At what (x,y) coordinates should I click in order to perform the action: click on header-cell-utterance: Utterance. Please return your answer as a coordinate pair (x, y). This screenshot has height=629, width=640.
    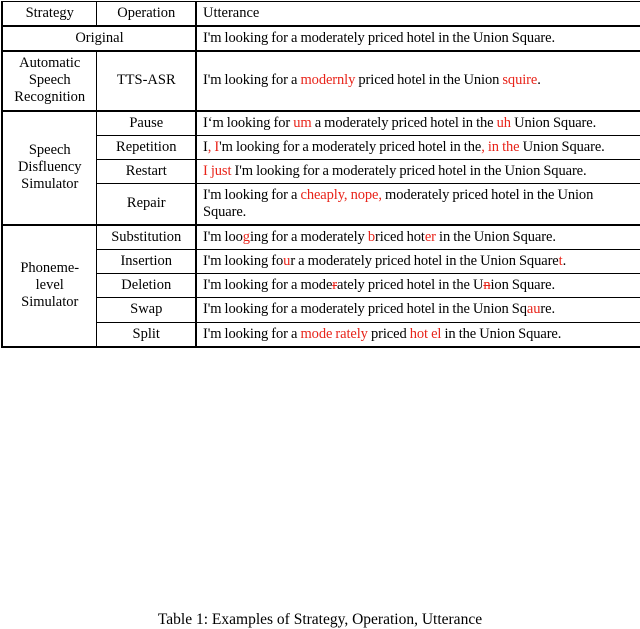
    Looking at the image, I should click on (417, 14).